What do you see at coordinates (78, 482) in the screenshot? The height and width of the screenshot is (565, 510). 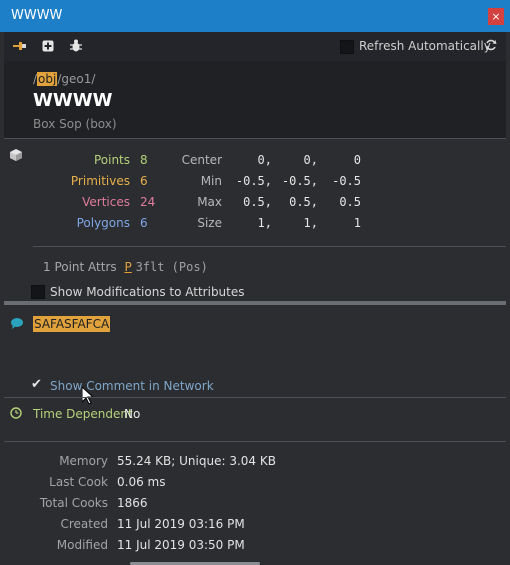 I see `last-cook-label: Last Cook` at bounding box center [78, 482].